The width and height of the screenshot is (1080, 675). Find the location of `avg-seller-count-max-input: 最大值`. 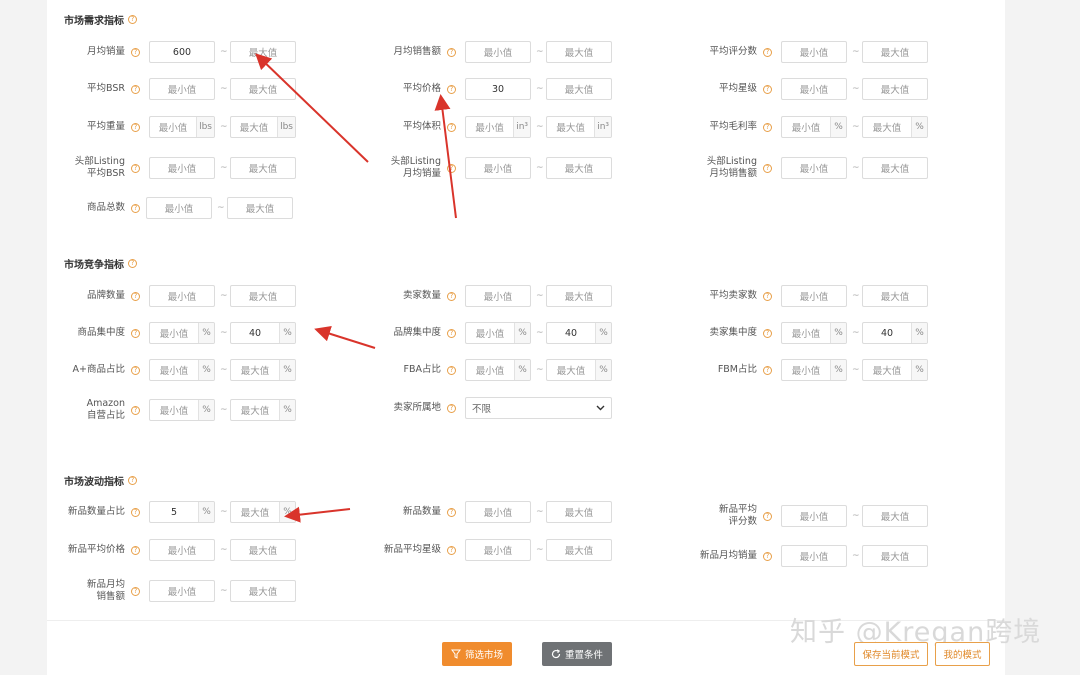

avg-seller-count-max-input: 最大值 is located at coordinates (895, 296).